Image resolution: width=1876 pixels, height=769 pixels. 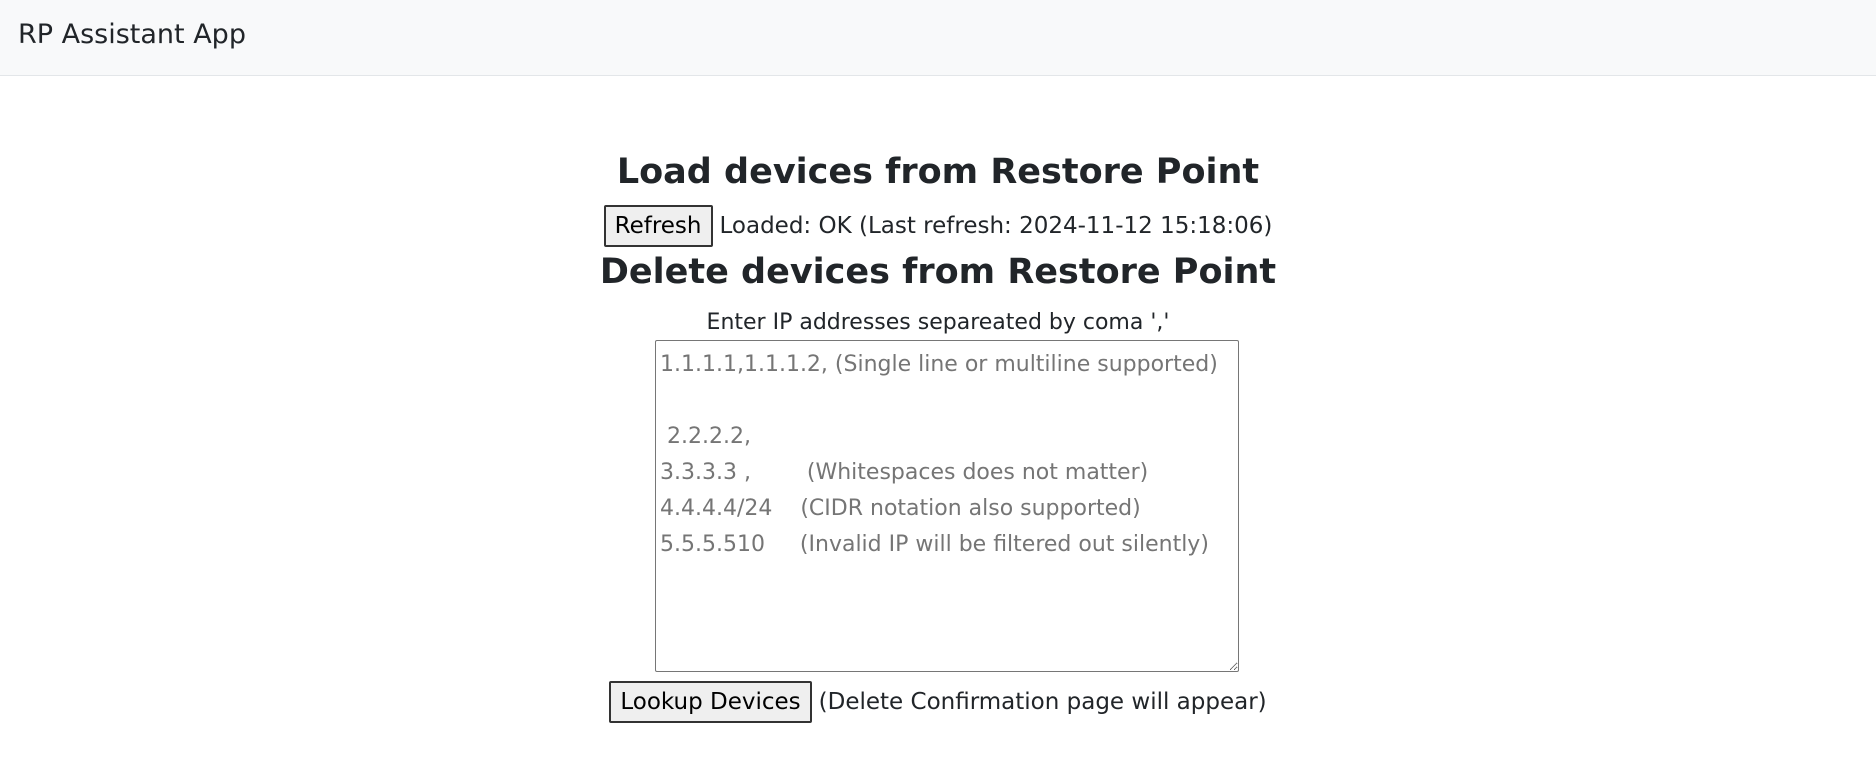 What do you see at coordinates (938, 38) in the screenshot?
I see `navbar: RP Assistant App` at bounding box center [938, 38].